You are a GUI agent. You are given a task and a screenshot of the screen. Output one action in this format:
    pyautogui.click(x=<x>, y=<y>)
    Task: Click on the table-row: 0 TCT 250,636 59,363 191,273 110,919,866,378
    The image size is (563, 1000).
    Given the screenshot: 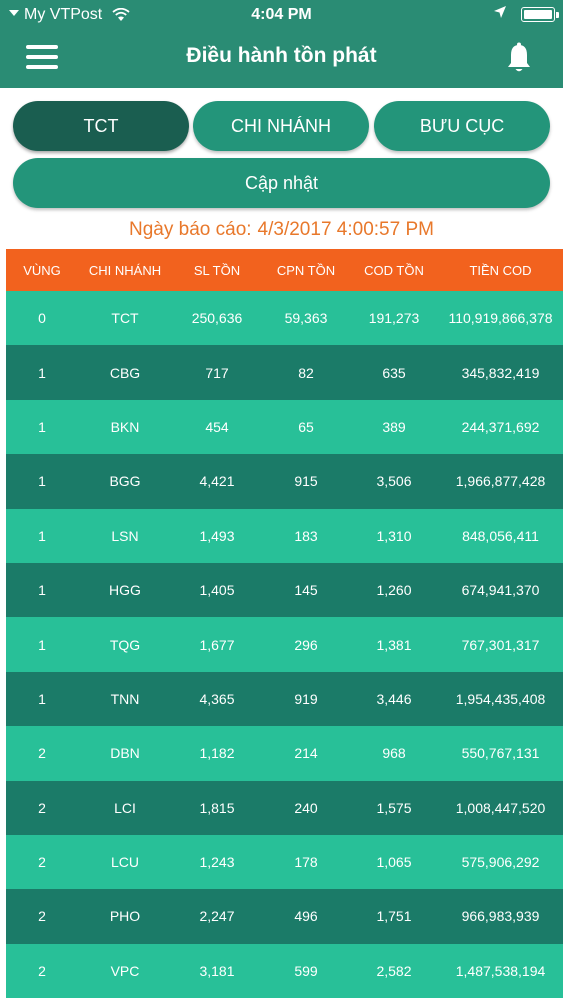 What is the action you would take?
    pyautogui.click(x=284, y=318)
    